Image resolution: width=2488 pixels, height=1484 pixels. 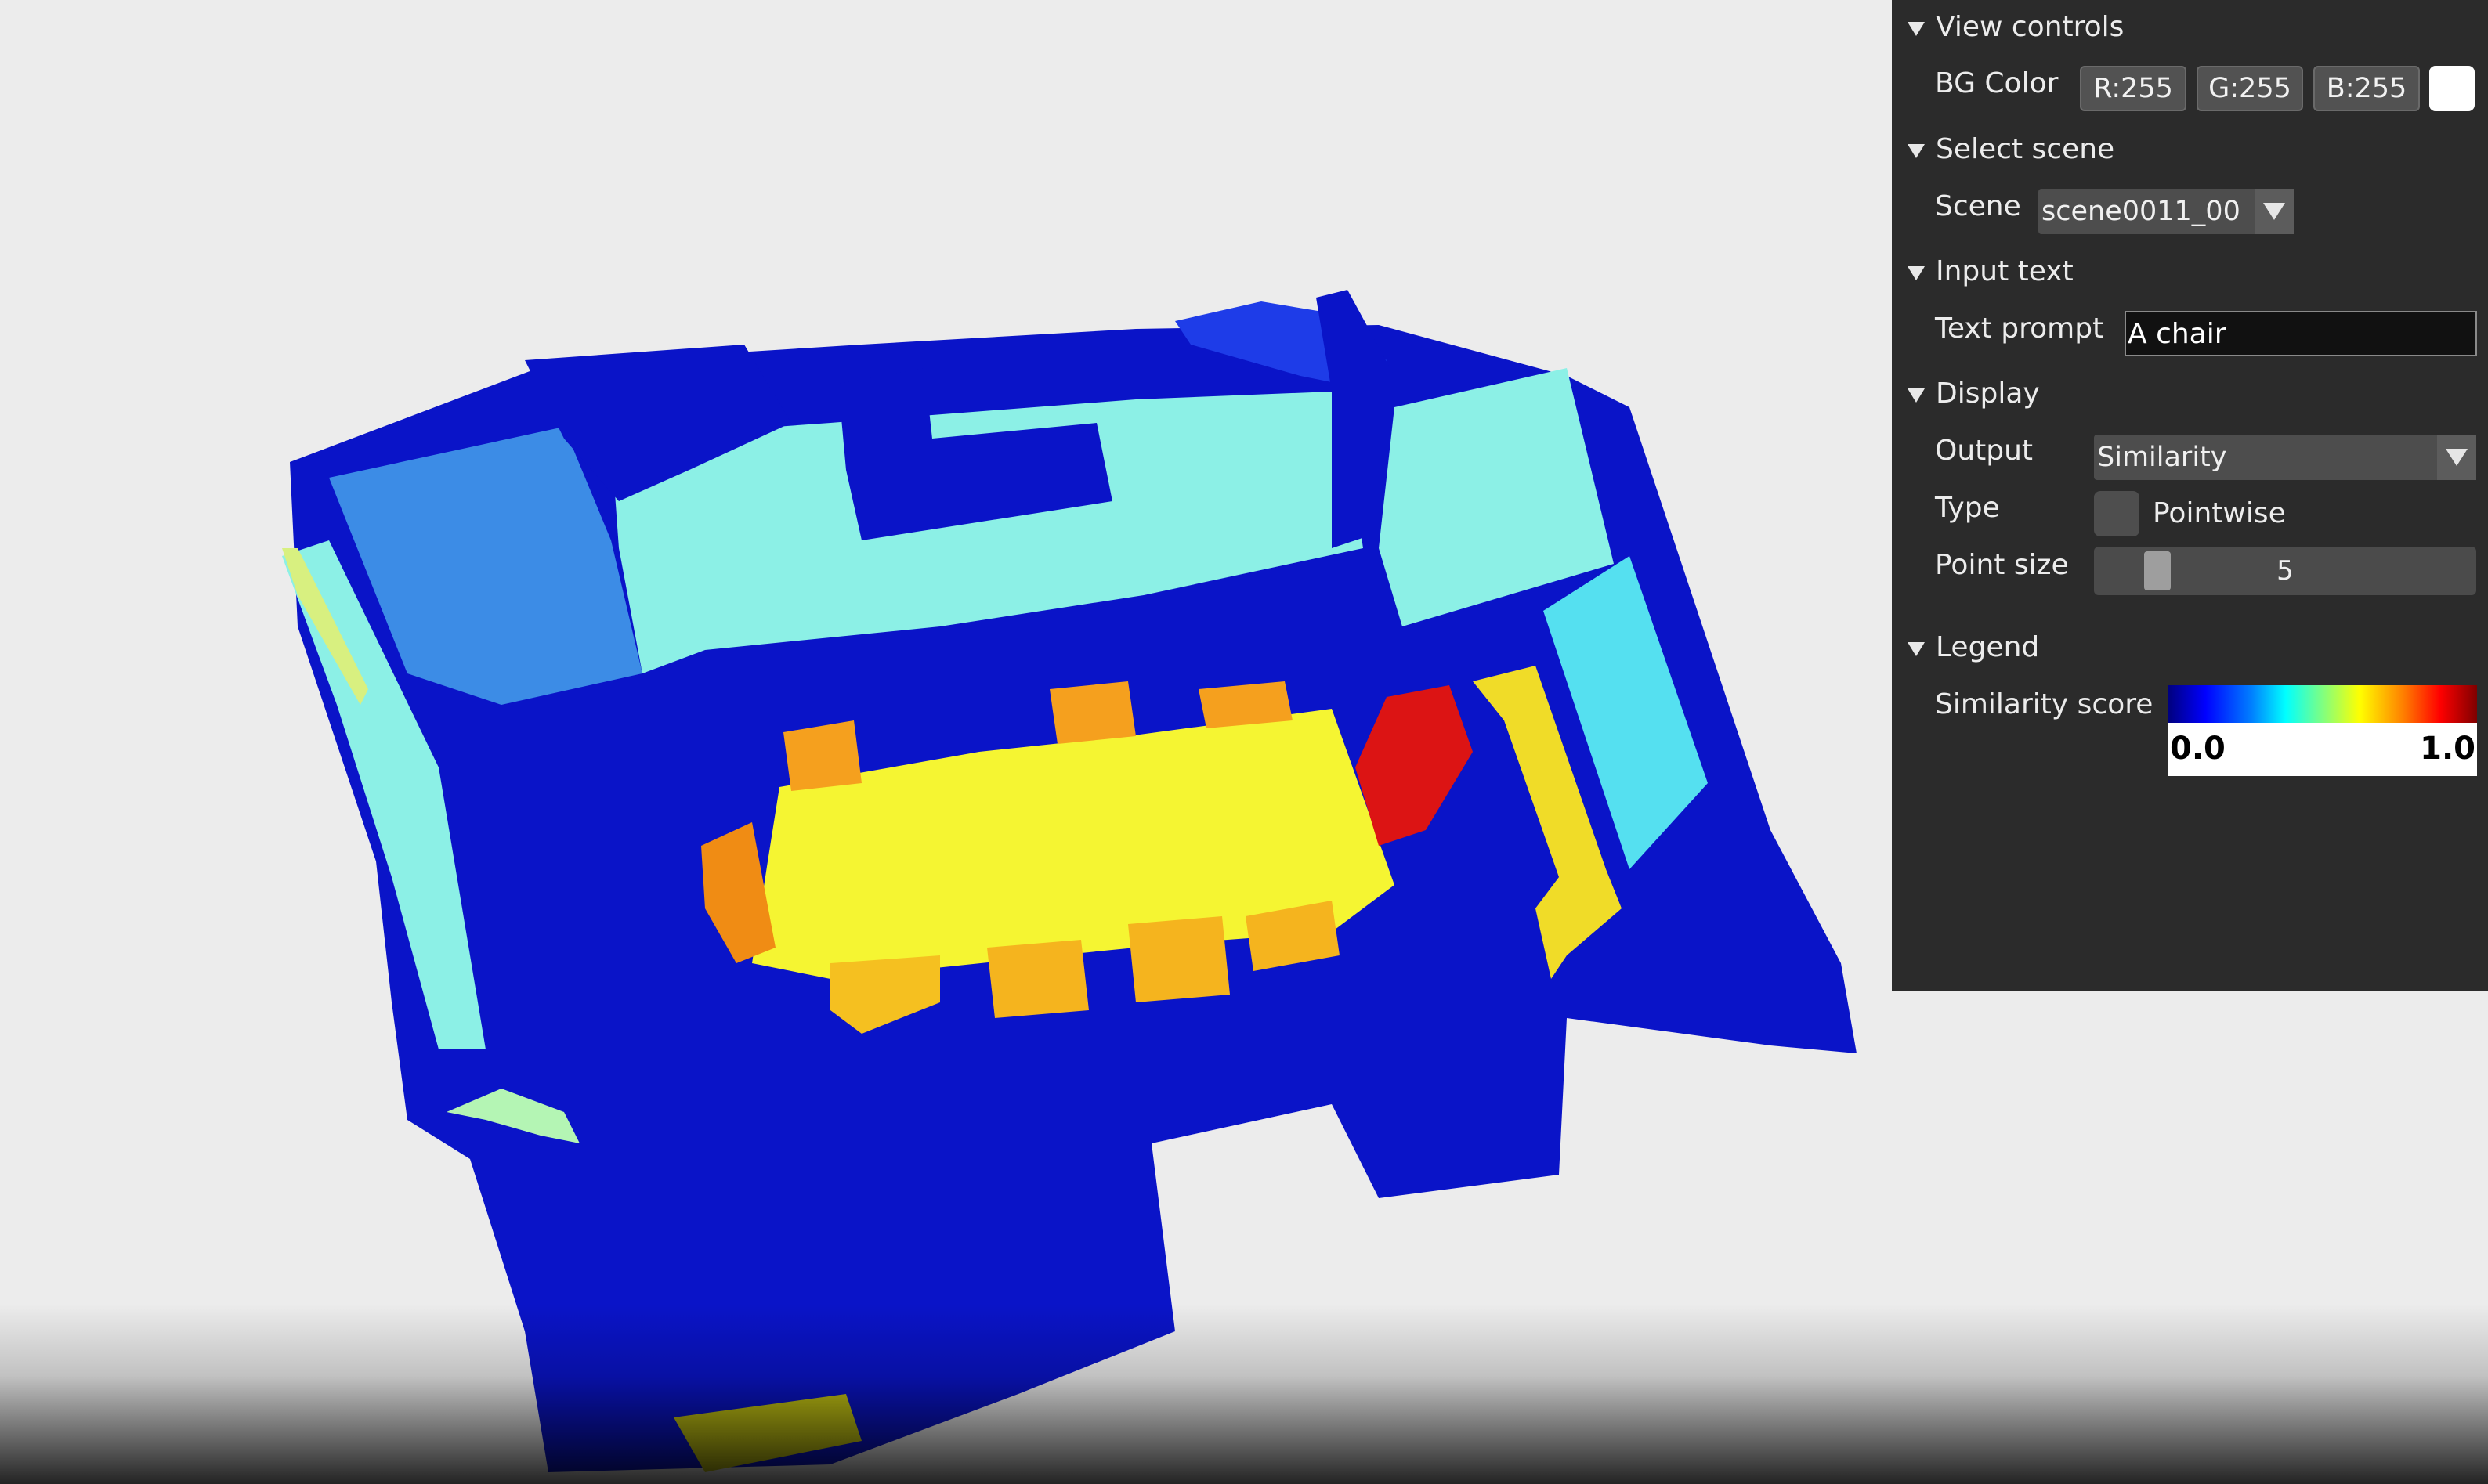 I want to click on legend-header: Legend, so click(x=1973, y=647).